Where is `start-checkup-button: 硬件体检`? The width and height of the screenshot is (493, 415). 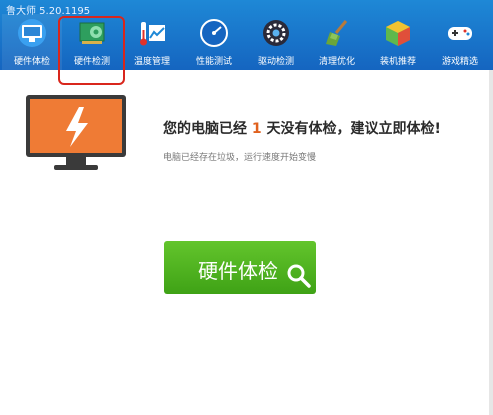 start-checkup-button: 硬件体检 is located at coordinates (240, 267).